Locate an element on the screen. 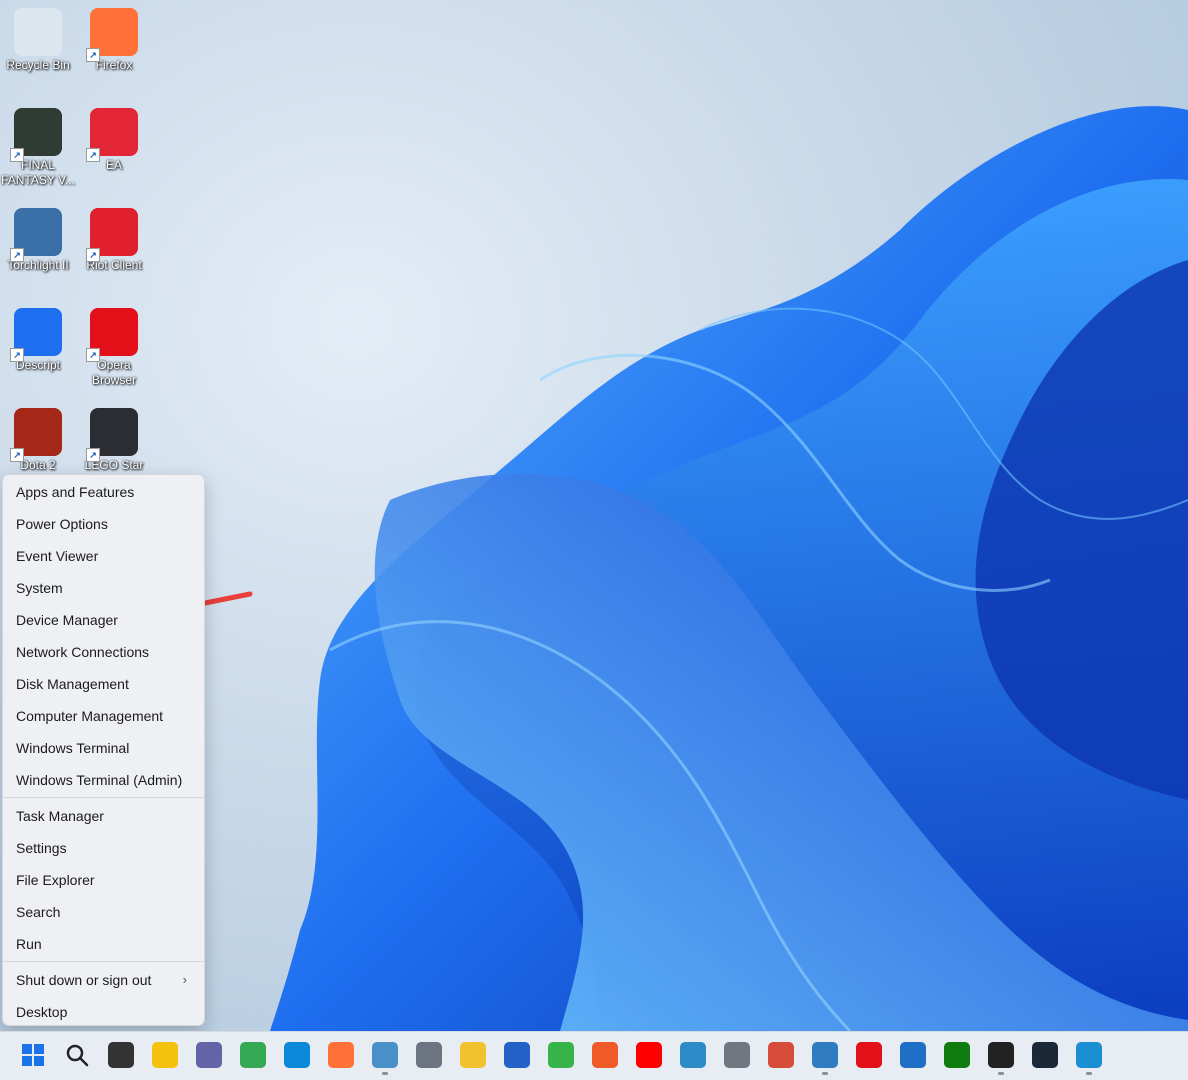 The height and width of the screenshot is (1080, 1188). menu-item-network-connections: Network Connections is located at coordinates (103, 652).